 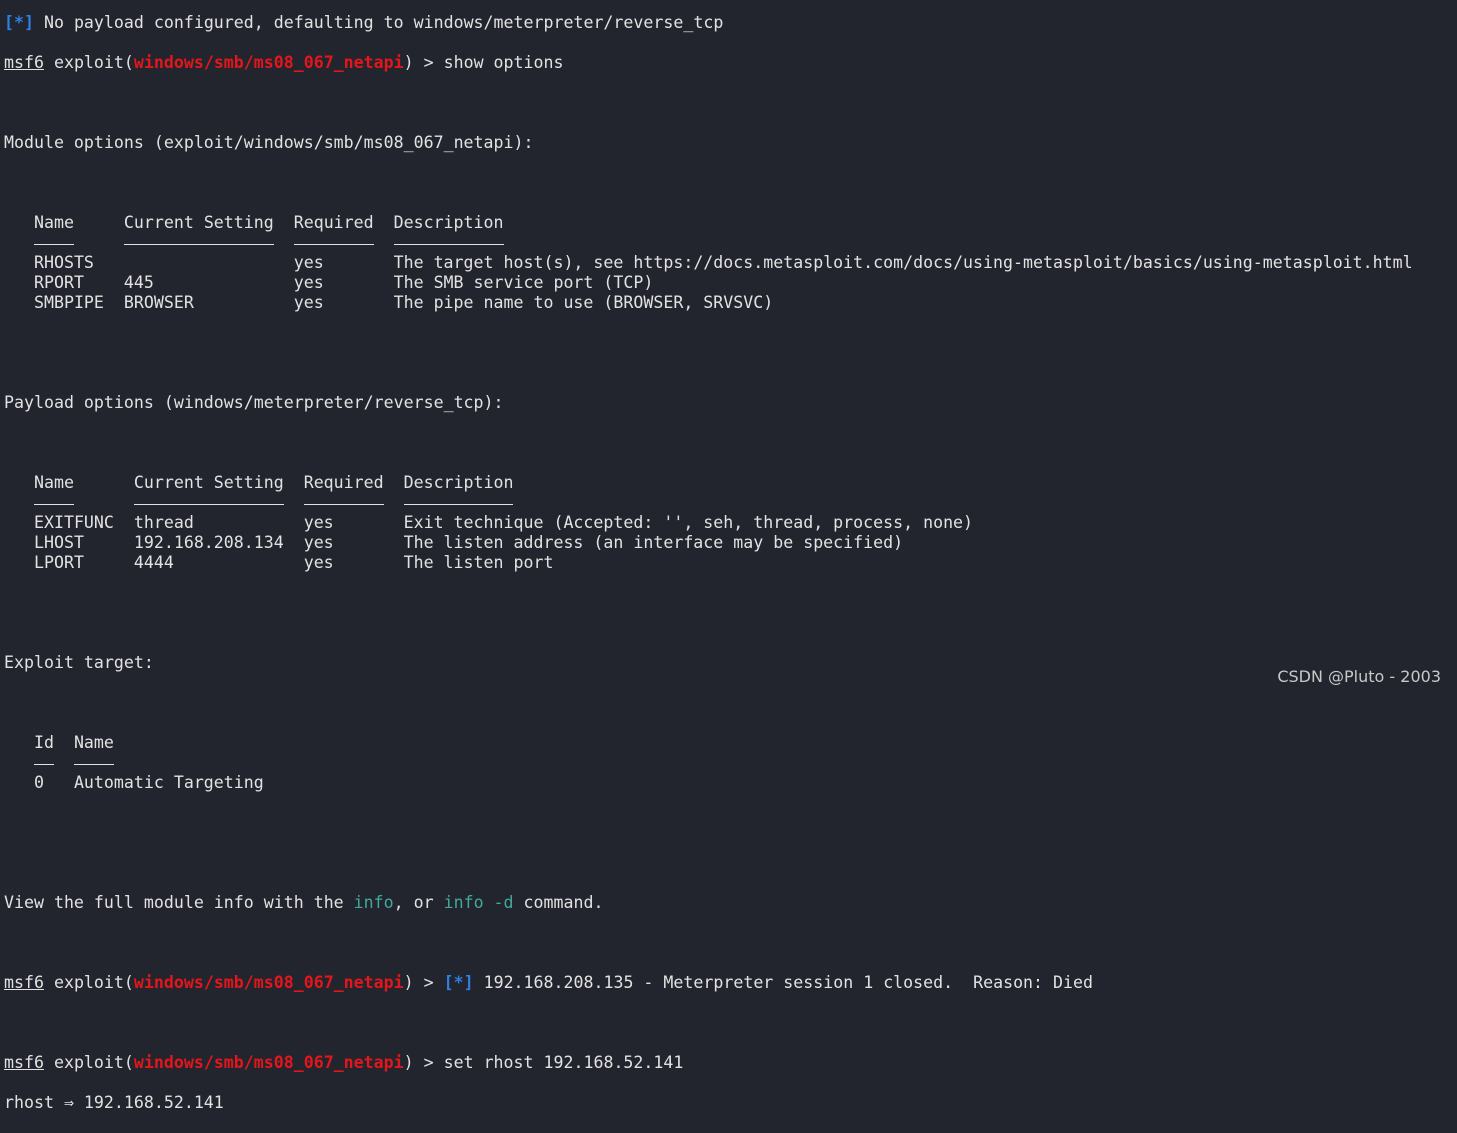 What do you see at coordinates (1359, 676) in the screenshot?
I see `watermark: CSDN @Pluto - 2003` at bounding box center [1359, 676].